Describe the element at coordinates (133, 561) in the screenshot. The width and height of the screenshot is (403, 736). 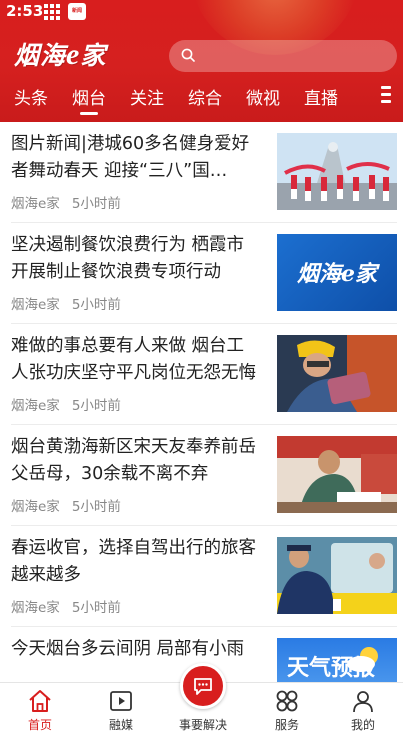
I see `news-title: 春运收官，选择自驾出行的旅客越来越多` at that location.